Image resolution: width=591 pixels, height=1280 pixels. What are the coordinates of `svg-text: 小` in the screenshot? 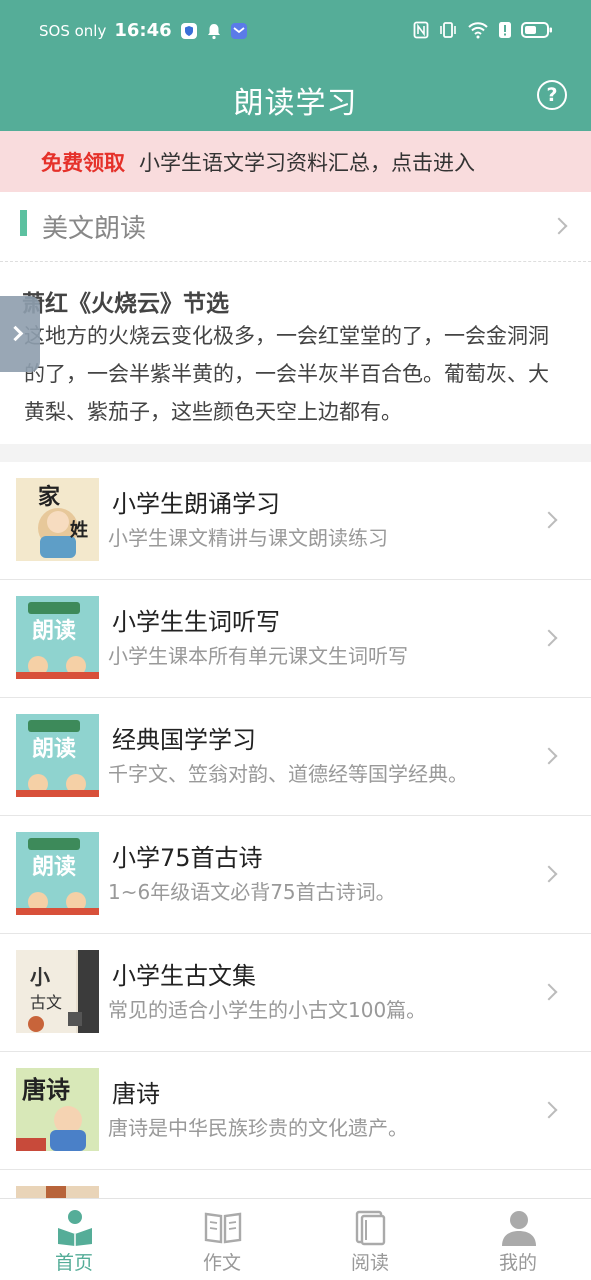 It's located at (40, 977).